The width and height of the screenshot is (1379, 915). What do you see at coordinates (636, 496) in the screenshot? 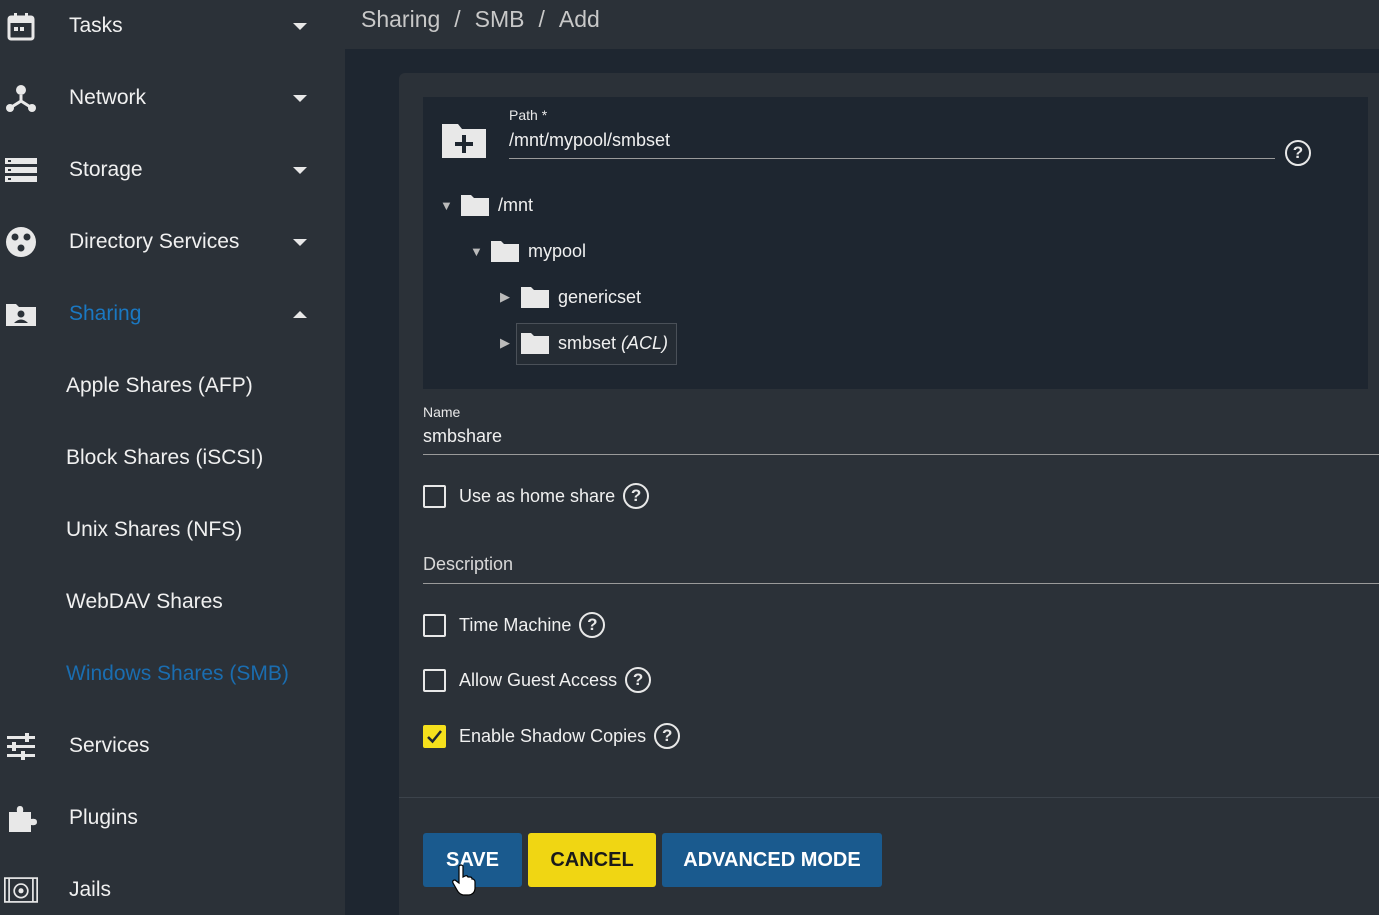
I see `home-share-help-icon: ?` at bounding box center [636, 496].